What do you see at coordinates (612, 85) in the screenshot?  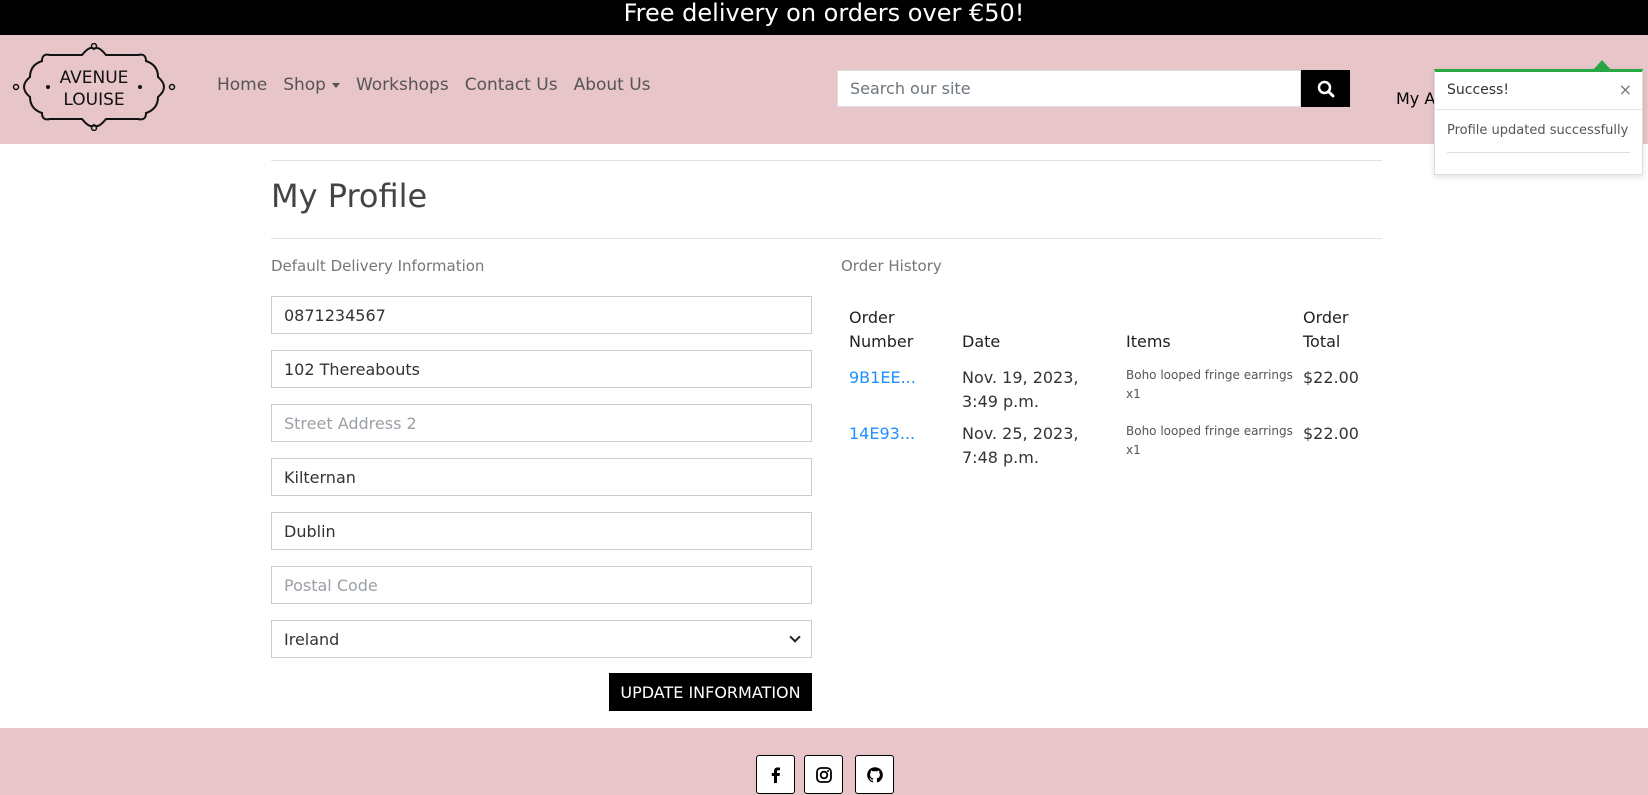 I see `nav-about: About Us` at bounding box center [612, 85].